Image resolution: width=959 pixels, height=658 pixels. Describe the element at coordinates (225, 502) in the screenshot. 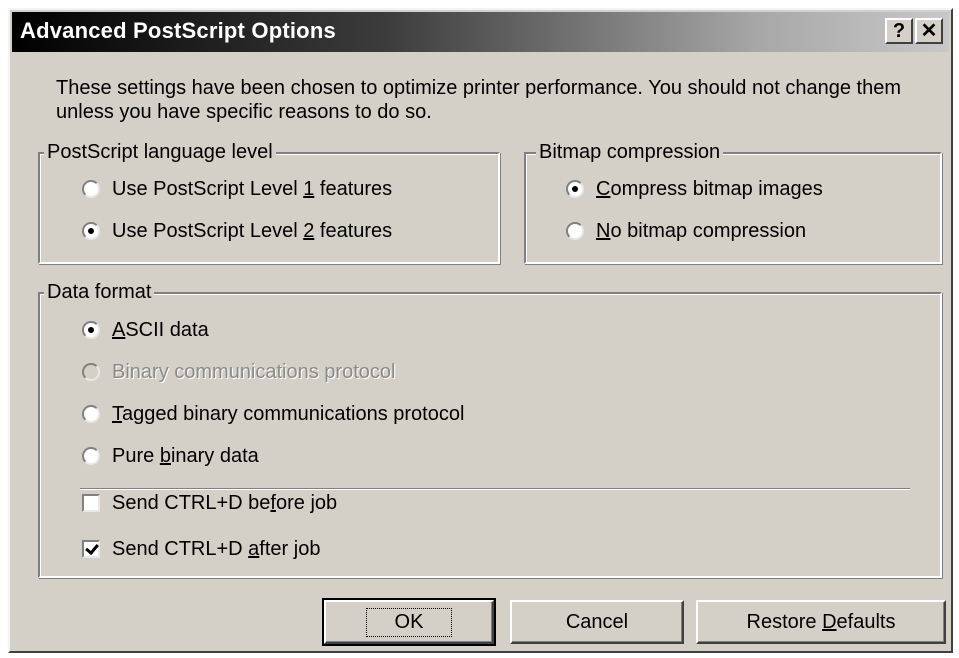

I see `checkbox-ctrl-d-before-label: Send CTRL+D before job` at that location.